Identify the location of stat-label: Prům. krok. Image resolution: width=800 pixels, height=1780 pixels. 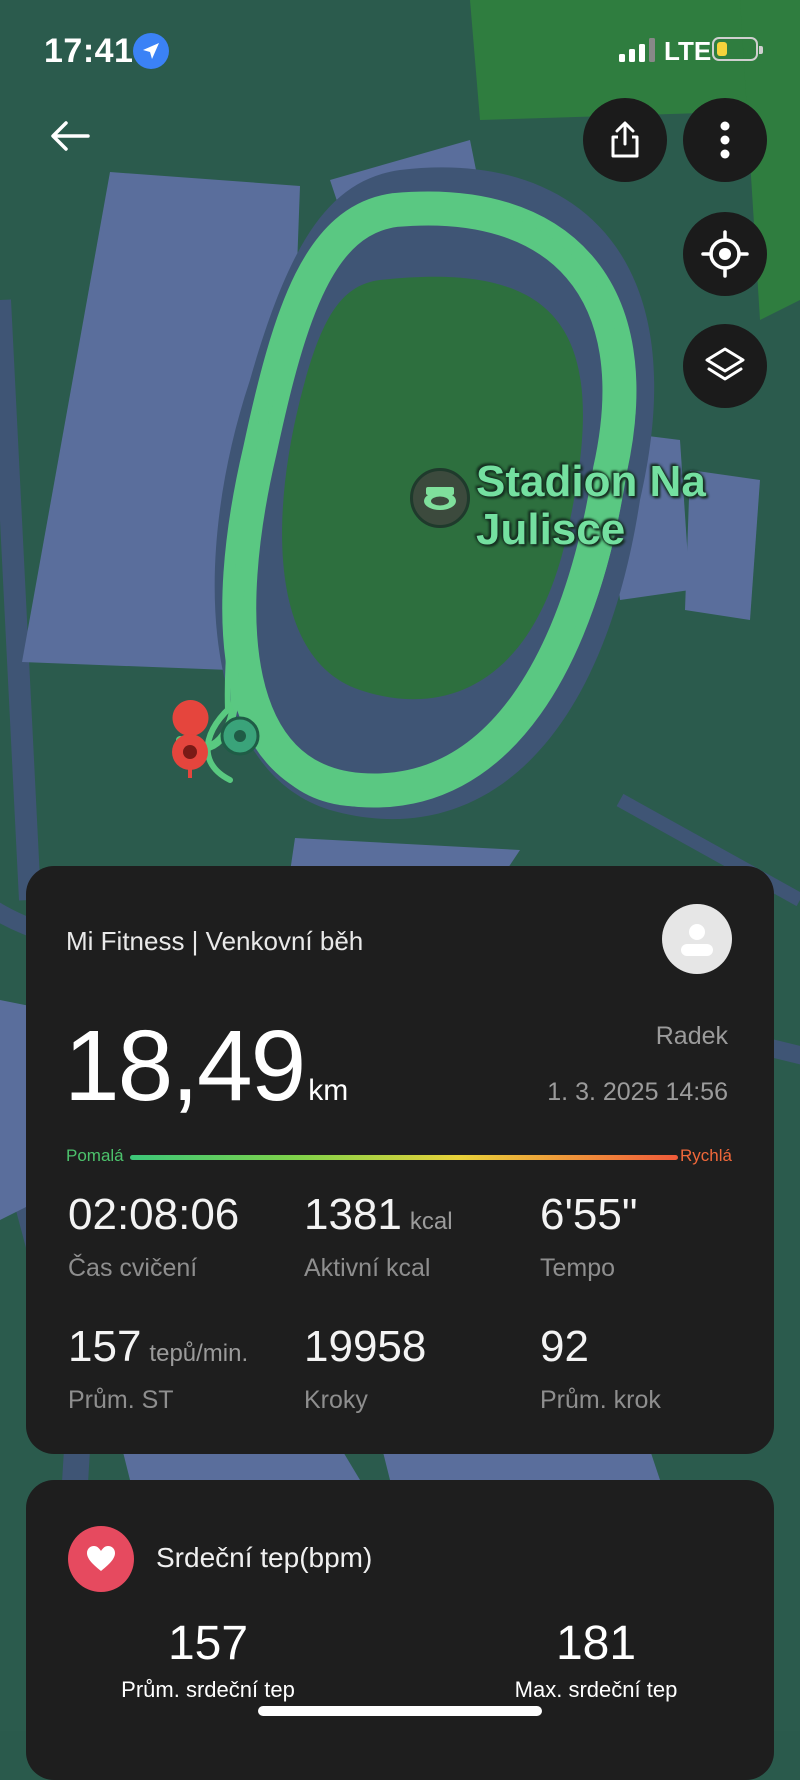
(600, 1400).